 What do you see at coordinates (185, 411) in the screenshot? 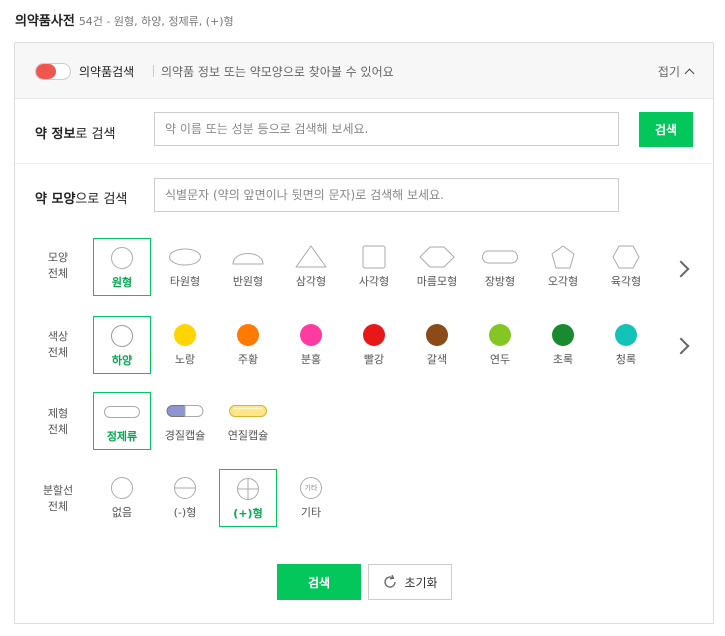
I see `hard-capsule-icon` at bounding box center [185, 411].